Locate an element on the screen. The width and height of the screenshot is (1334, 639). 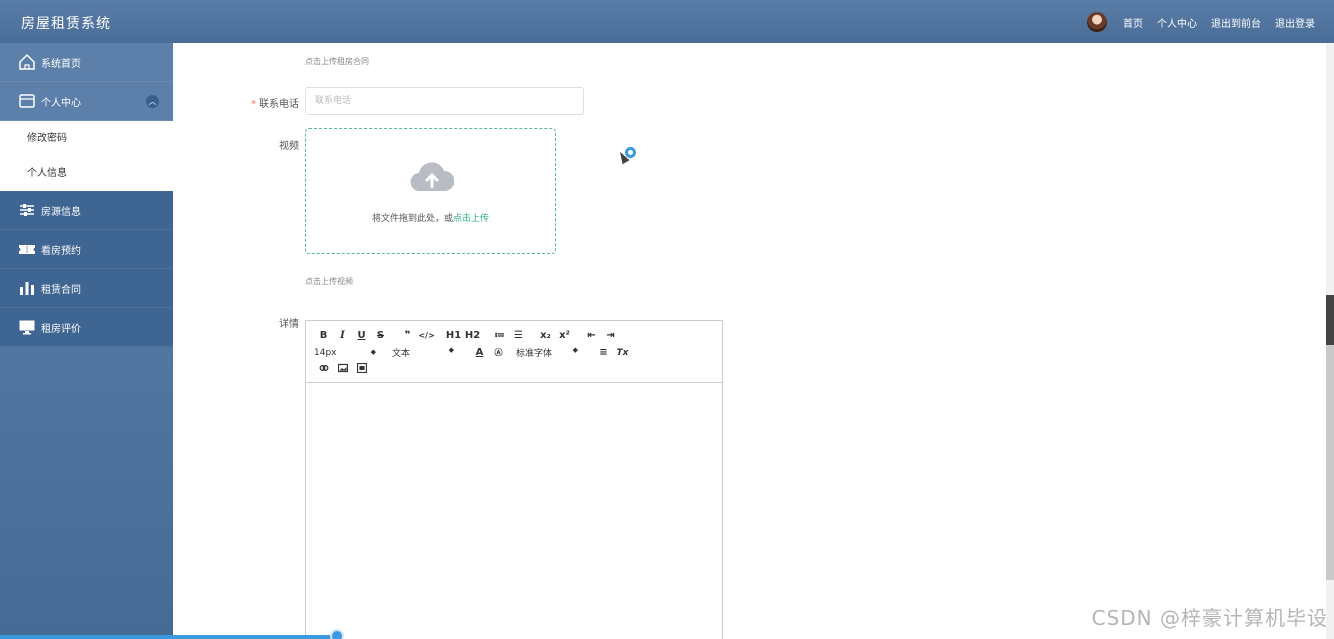
text-style-select: 文本 ◆ is located at coordinates (423, 352).